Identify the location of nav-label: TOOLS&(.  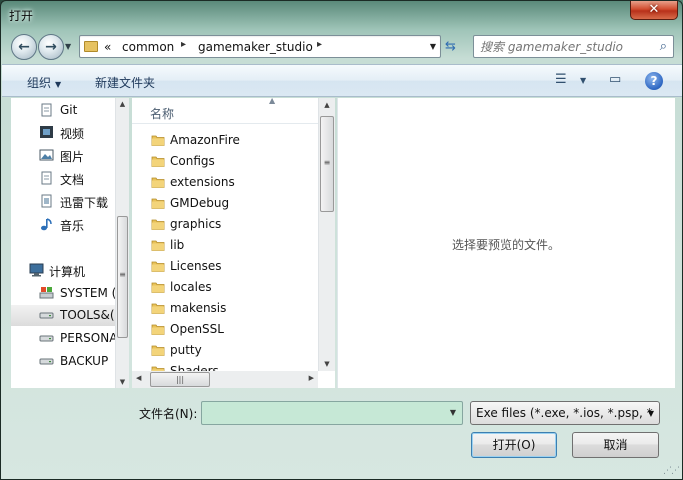
(87, 315).